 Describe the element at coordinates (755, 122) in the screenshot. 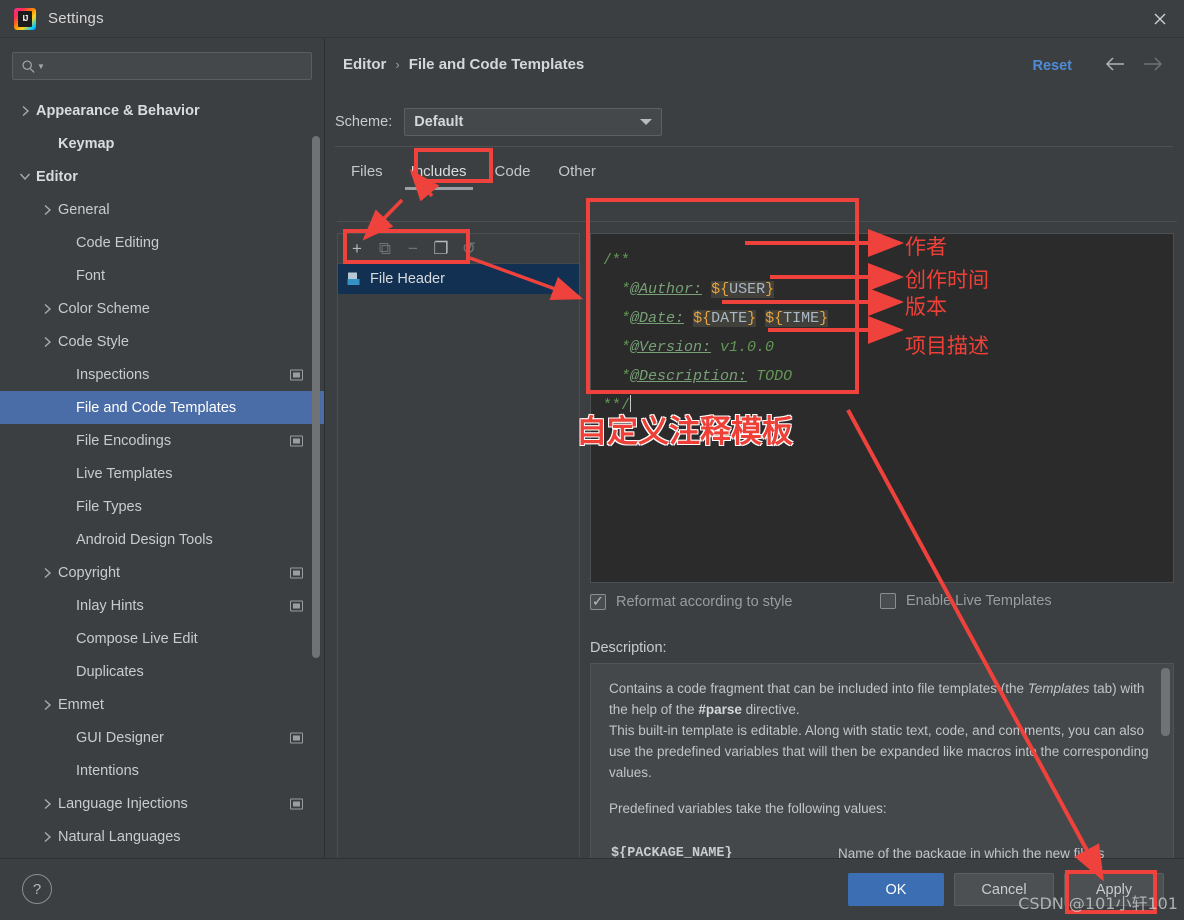

I see `scheme-row: Scheme: Default` at that location.